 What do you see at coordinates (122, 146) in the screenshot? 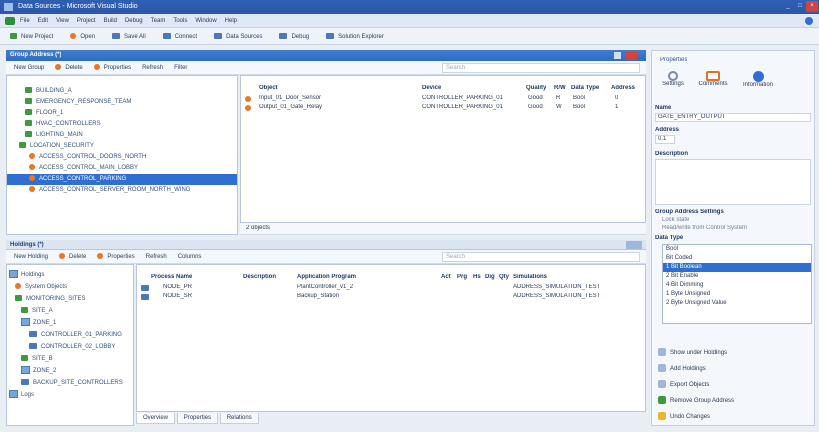
I see `tree-item-group: LOCATION_SECURITY` at bounding box center [122, 146].